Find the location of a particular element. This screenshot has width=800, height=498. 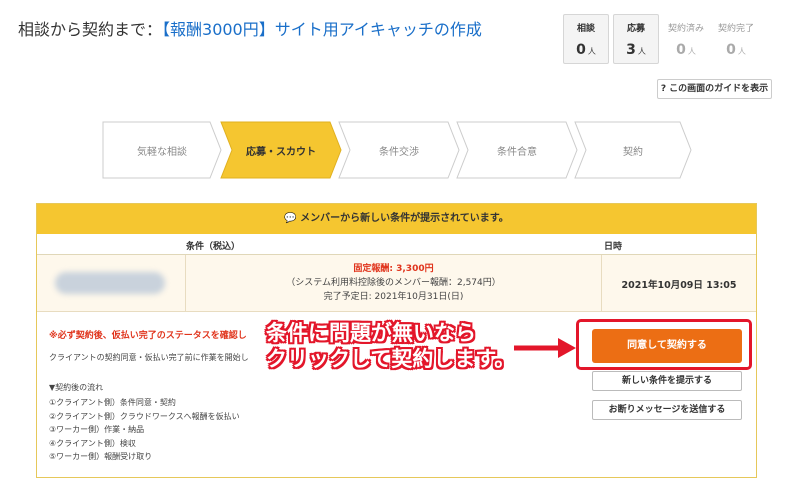

due-date: 完了予定日: 2021年10月31日(日) is located at coordinates (393, 297).